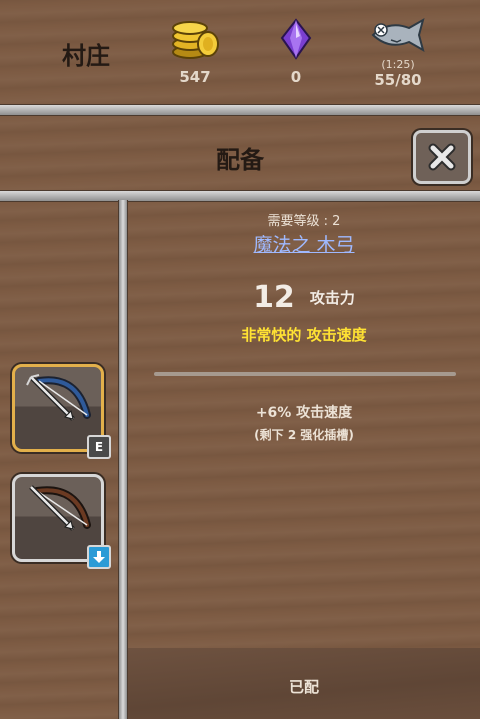 The height and width of the screenshot is (719, 480). I want to click on fish-count: 55/80, so click(398, 80).